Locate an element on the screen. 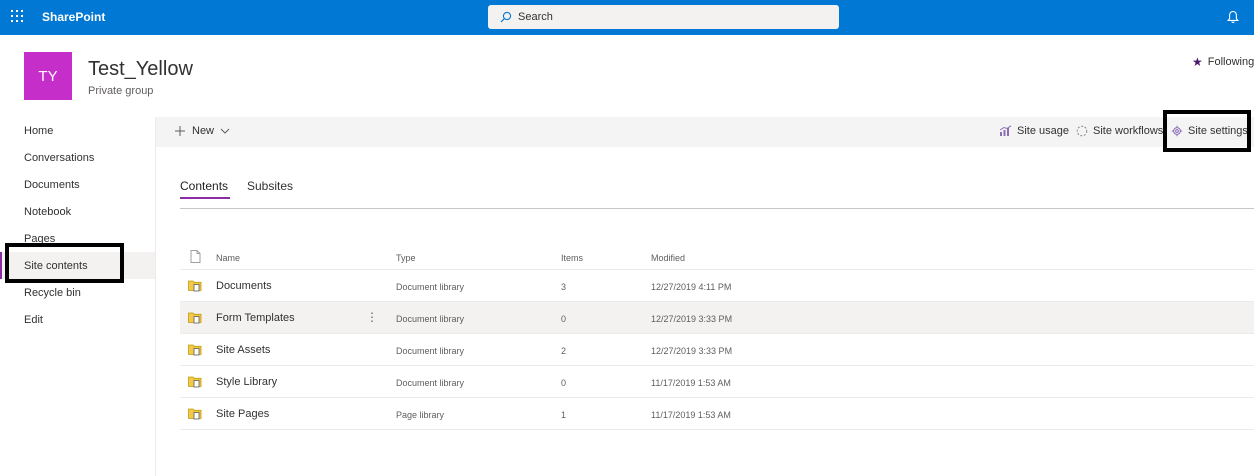 Image resolution: width=1254 pixels, height=476 pixels. nav-item-recycle-bin: Recycle bin is located at coordinates (77, 292).